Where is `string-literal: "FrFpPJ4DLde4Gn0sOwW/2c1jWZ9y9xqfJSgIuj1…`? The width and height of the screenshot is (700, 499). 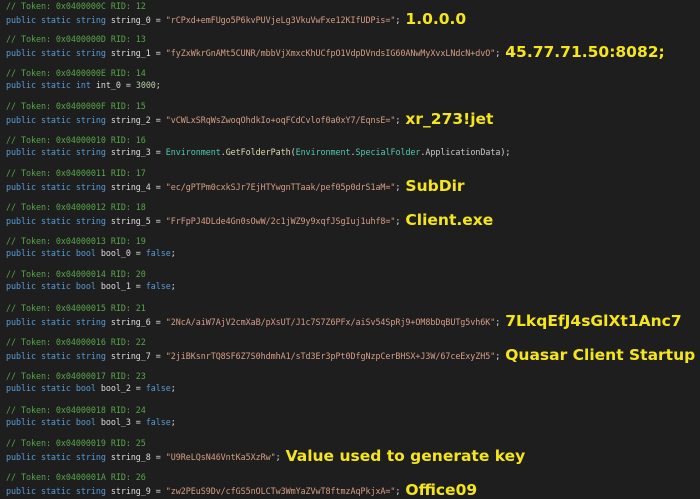
string-literal: "FrFpPJ4DLde4Gn0sOwW/2c1jWZ9y9xqfJSgIuj1… is located at coordinates (280, 221).